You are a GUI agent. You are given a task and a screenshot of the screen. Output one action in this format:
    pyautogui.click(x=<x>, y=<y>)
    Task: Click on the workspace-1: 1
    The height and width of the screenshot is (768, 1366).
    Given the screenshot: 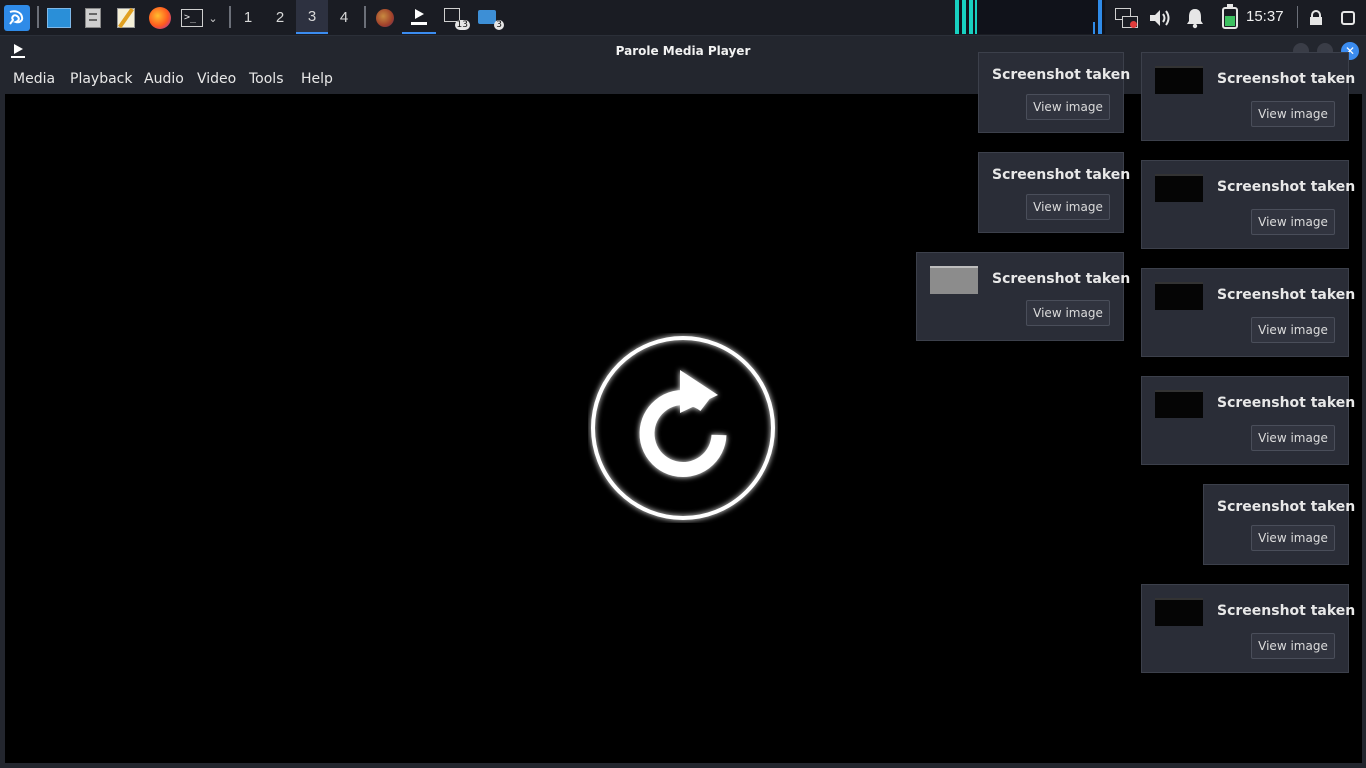 What is the action you would take?
    pyautogui.click(x=248, y=17)
    